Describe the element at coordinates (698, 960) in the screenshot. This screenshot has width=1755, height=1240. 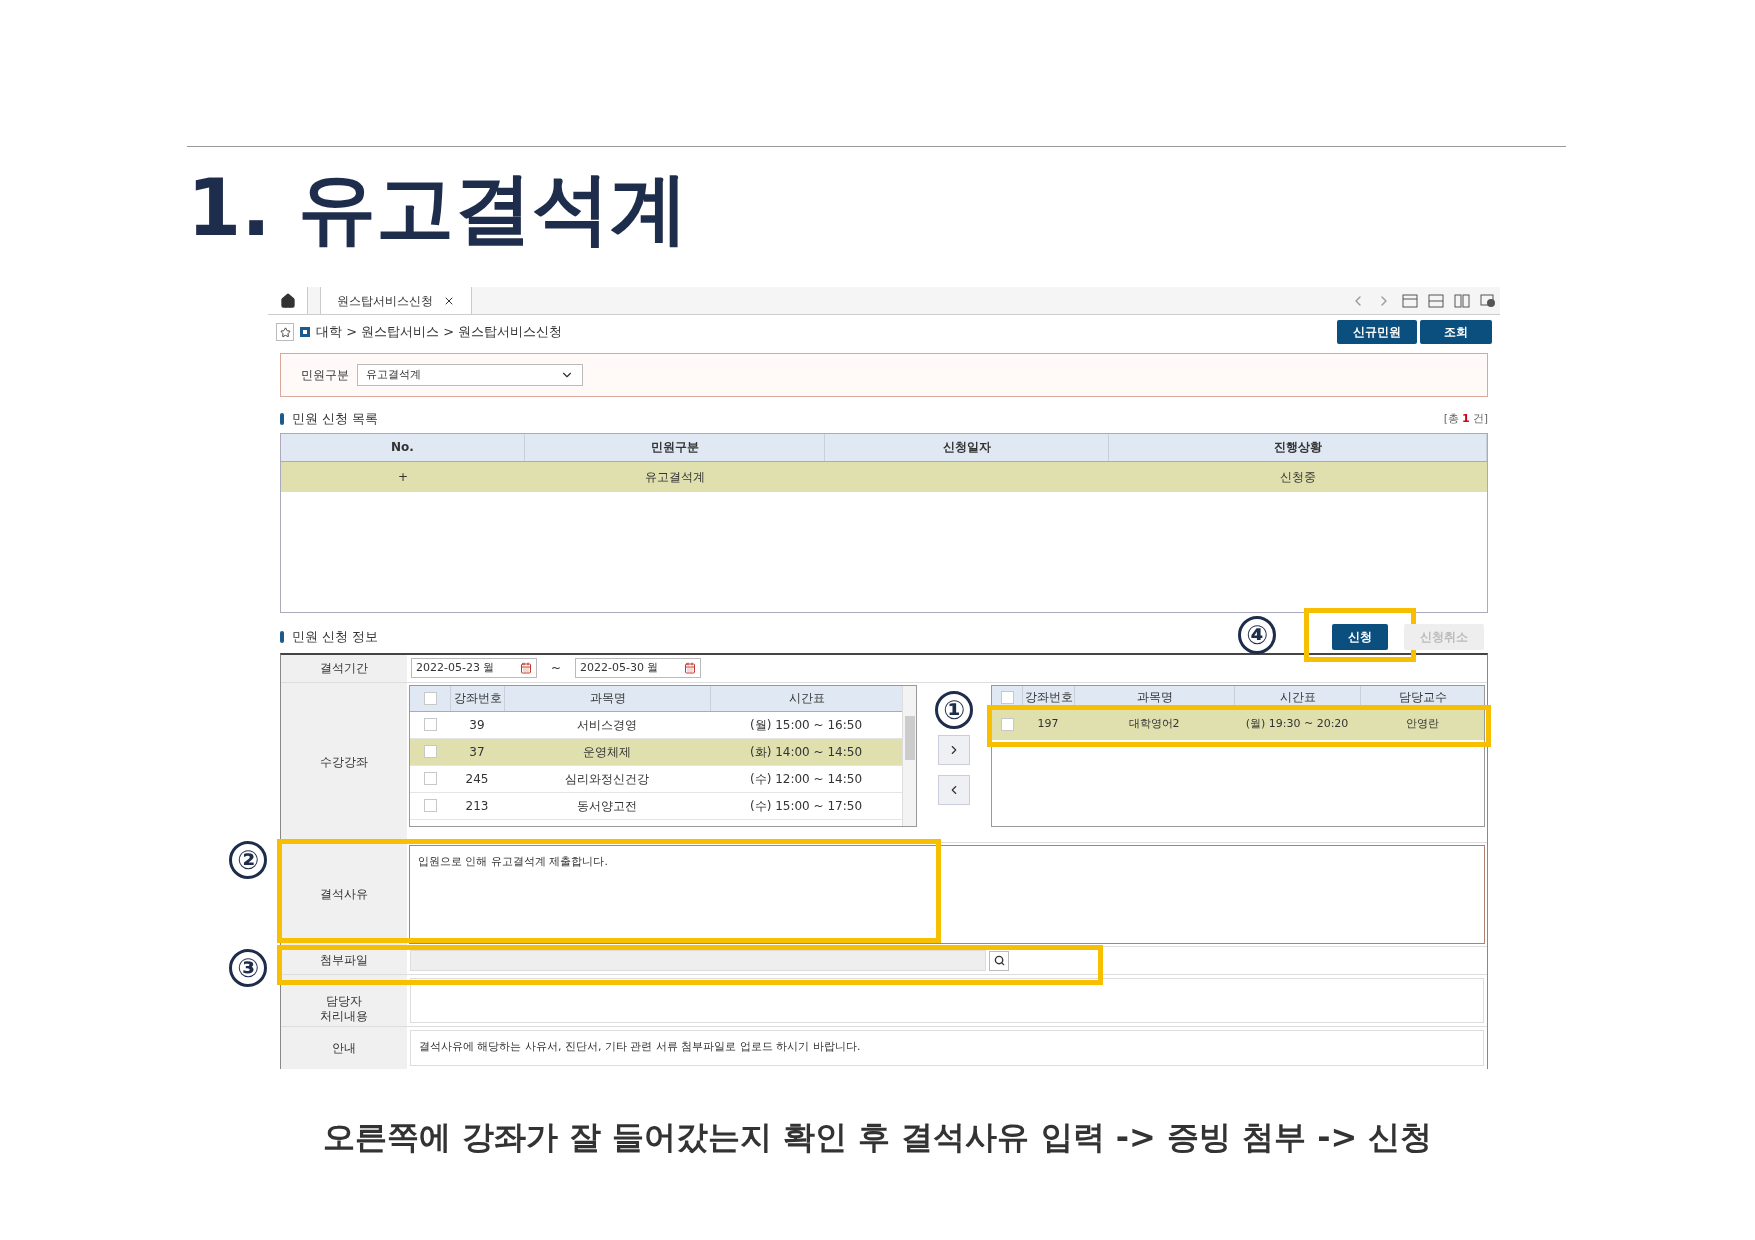
I see `file-field` at that location.